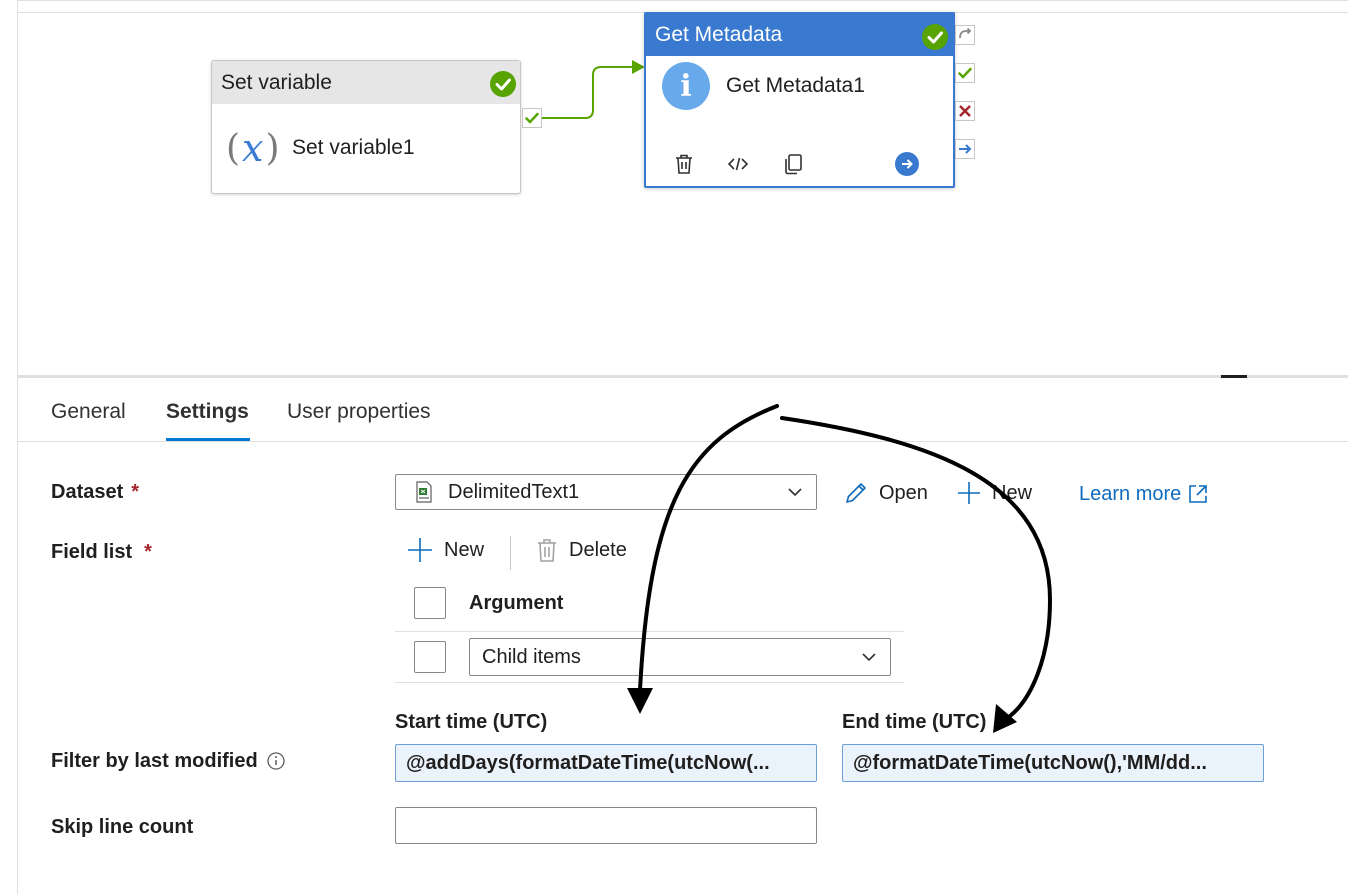 Image resolution: width=1348 pixels, height=894 pixels. I want to click on csv-file-icon, so click(424, 492).